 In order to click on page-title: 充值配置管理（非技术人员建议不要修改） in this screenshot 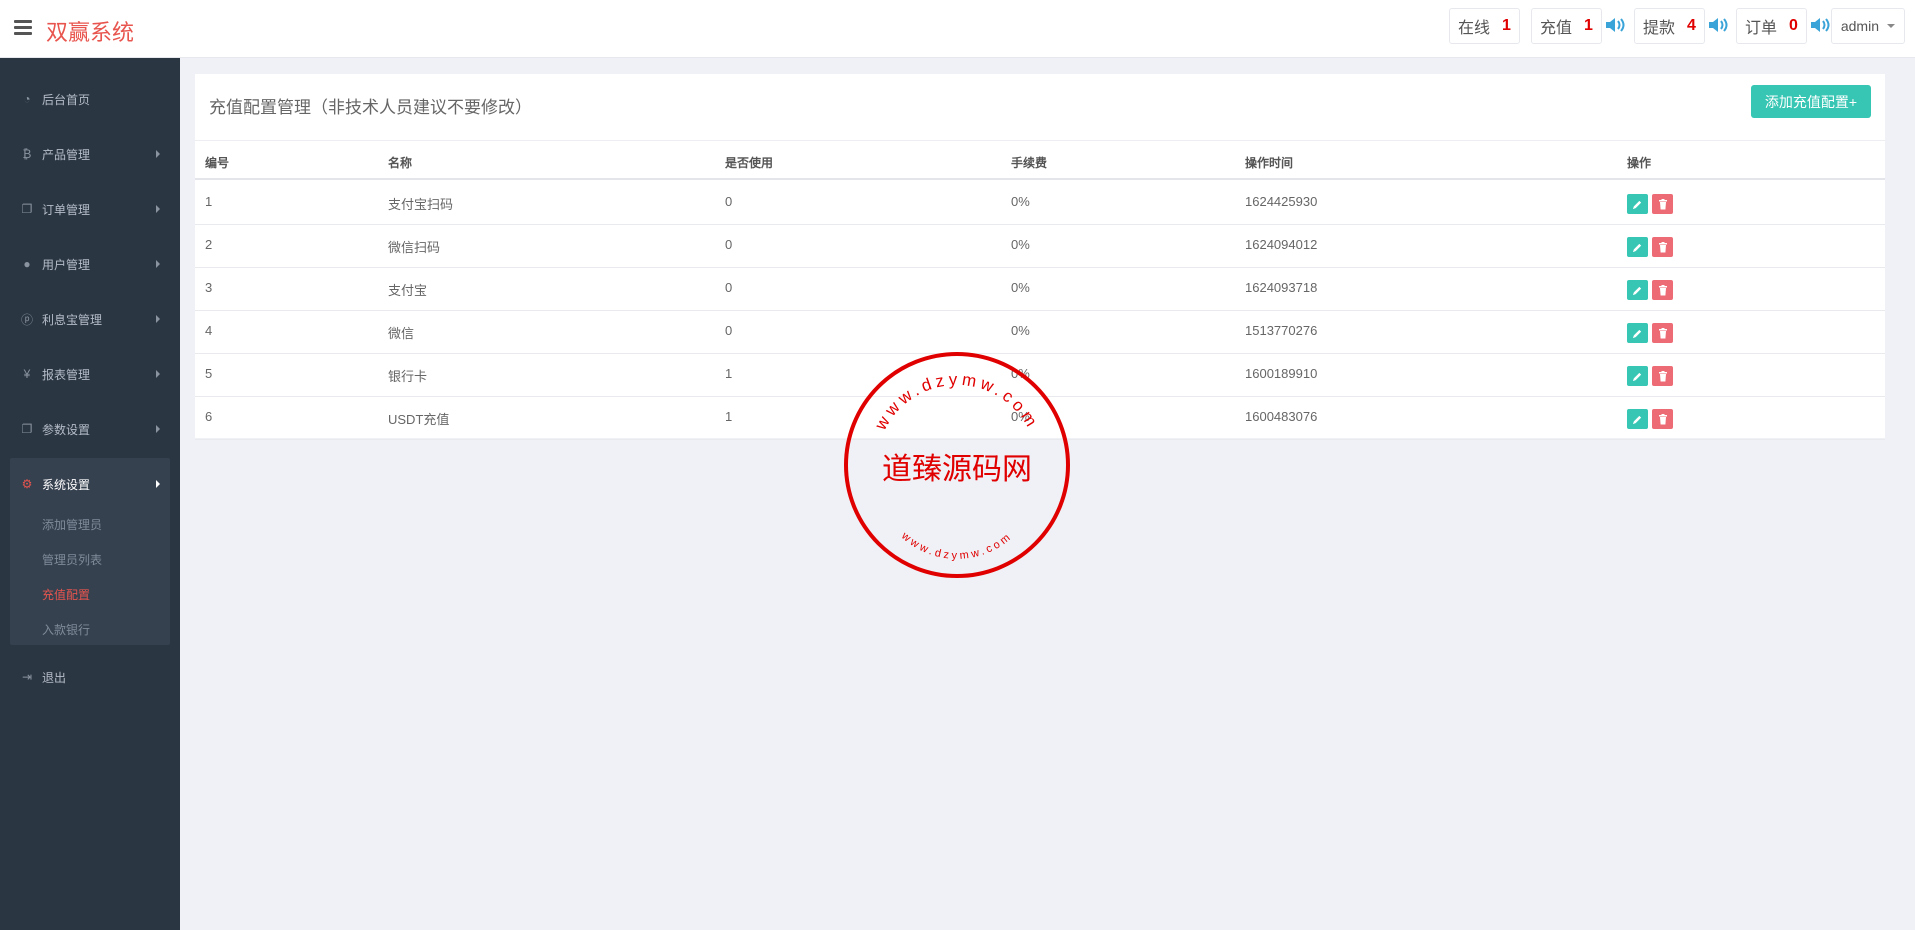, I will do `click(370, 107)`.